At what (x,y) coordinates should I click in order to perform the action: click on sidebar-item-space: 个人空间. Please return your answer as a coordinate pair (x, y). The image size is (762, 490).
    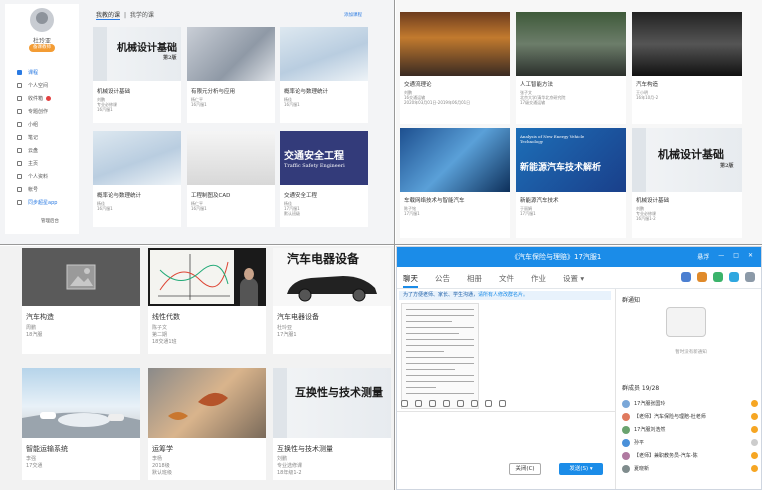
    Looking at the image, I should click on (42, 85).